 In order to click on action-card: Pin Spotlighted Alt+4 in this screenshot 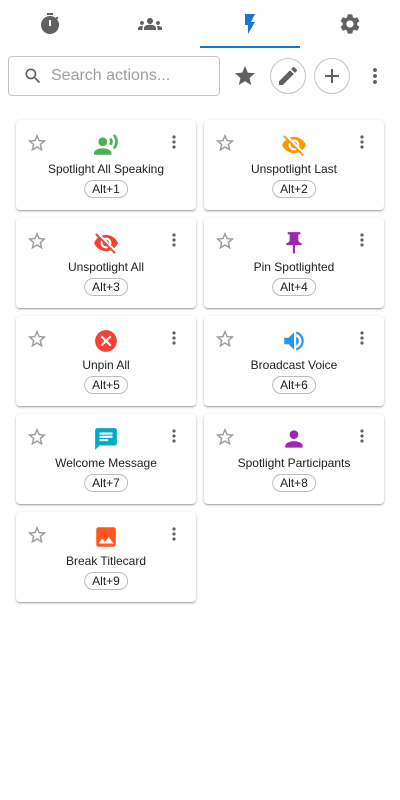, I will do `click(294, 263)`.